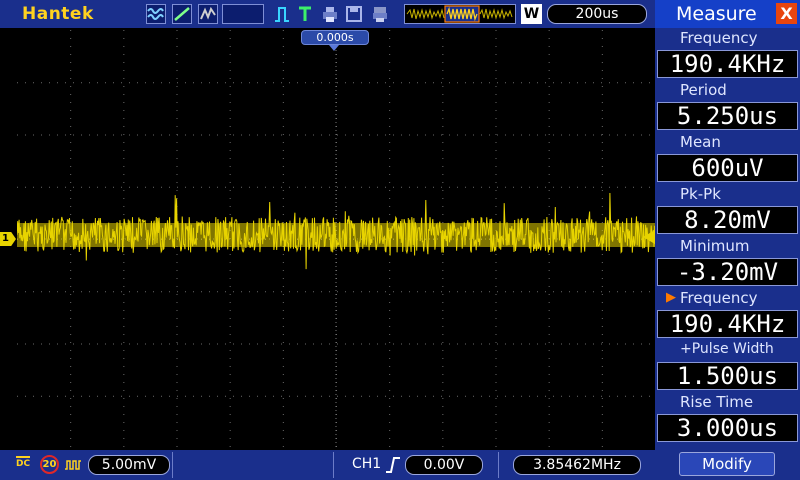 The height and width of the screenshot is (480, 800). Describe the element at coordinates (727, 272) in the screenshot. I see `measure-value: -3.20mV` at that location.